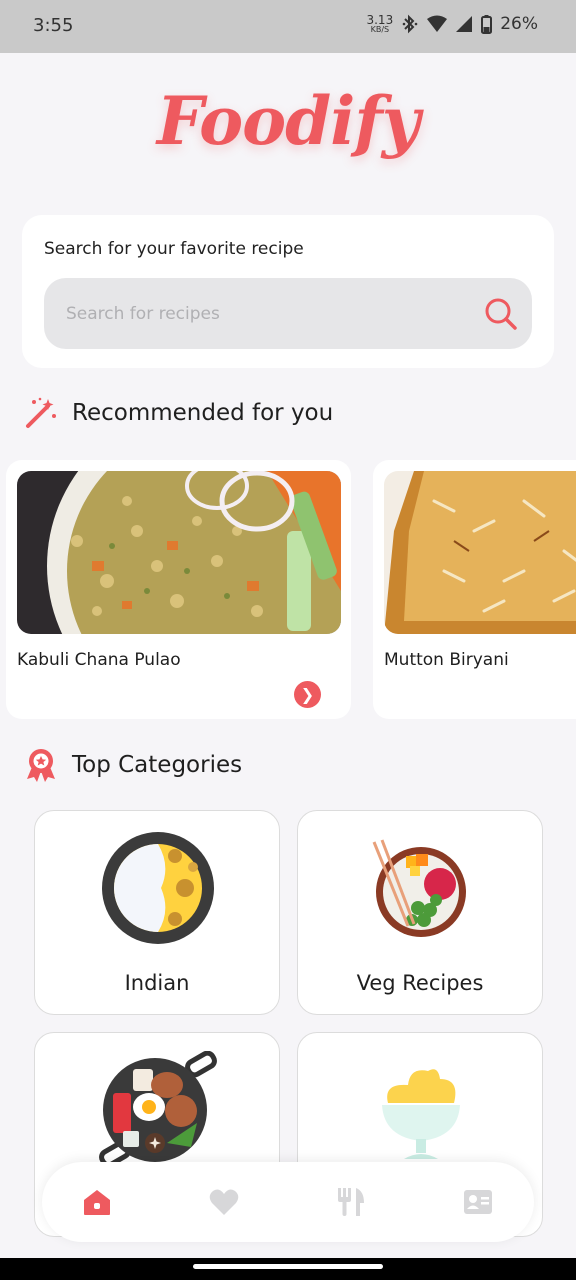 Image resolution: width=576 pixels, height=1280 pixels. I want to click on nav-favorites, so click(224, 1202).